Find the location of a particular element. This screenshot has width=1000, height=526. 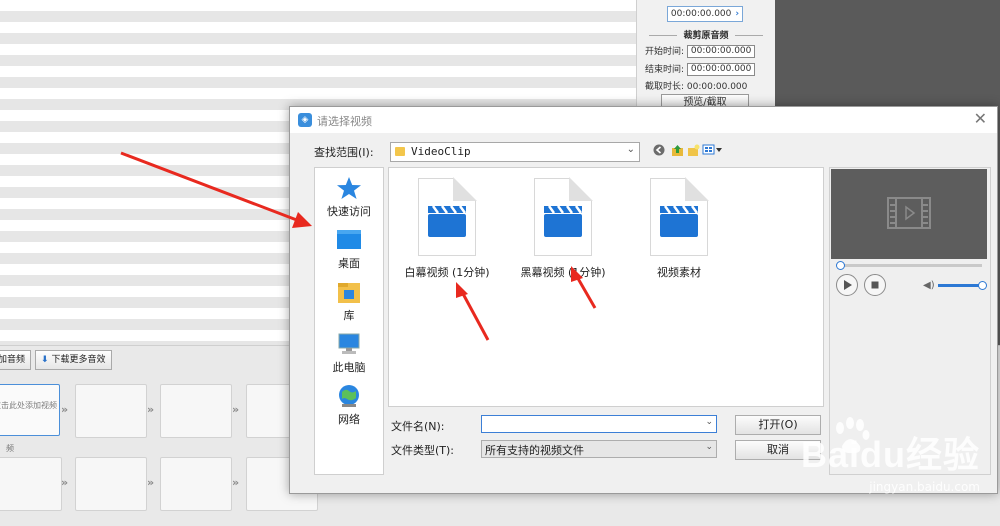

file-label: 黑幕视频 (1分钟) is located at coordinates (563, 272).